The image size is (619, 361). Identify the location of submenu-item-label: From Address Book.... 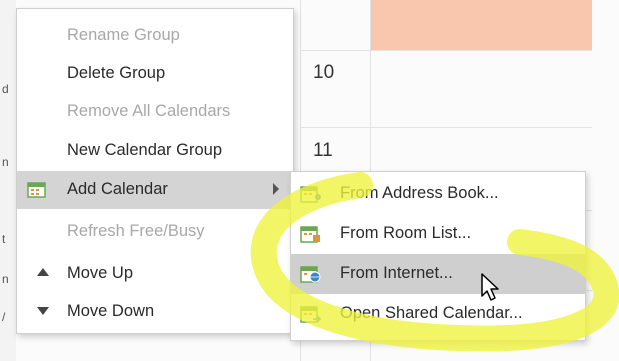
(419, 193).